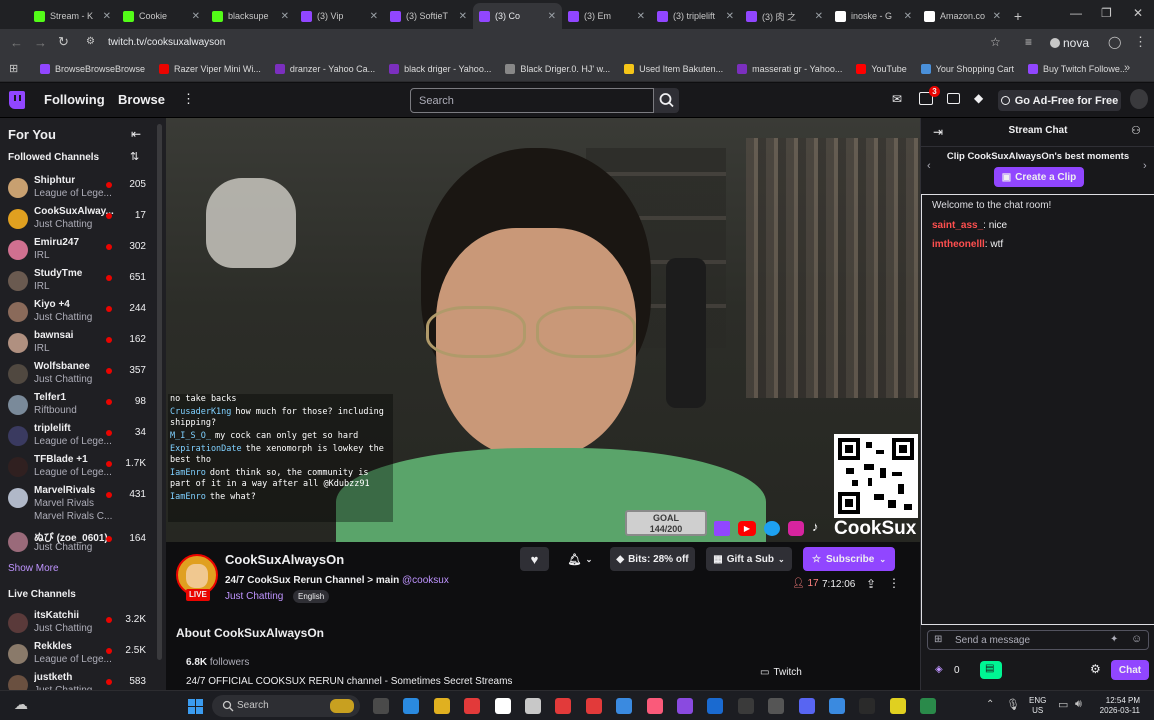 The width and height of the screenshot is (1154, 720). I want to click on new-tab-button: +, so click(1018, 16).